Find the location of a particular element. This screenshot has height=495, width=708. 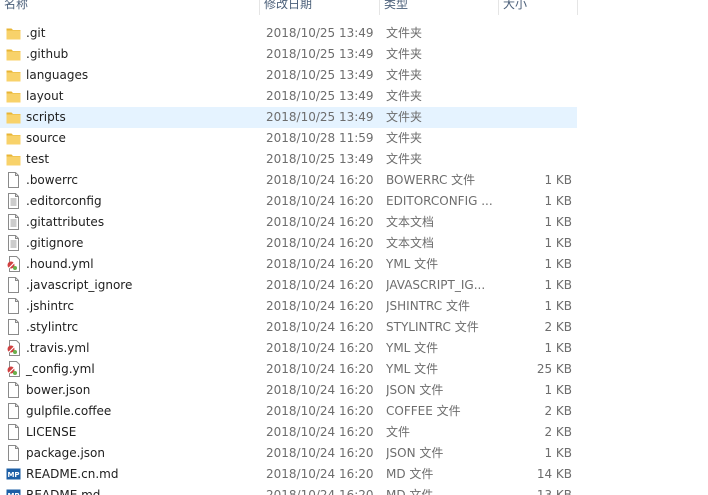

file-row: source 2018/10/28 11:59 文件夹 is located at coordinates (288, 138).